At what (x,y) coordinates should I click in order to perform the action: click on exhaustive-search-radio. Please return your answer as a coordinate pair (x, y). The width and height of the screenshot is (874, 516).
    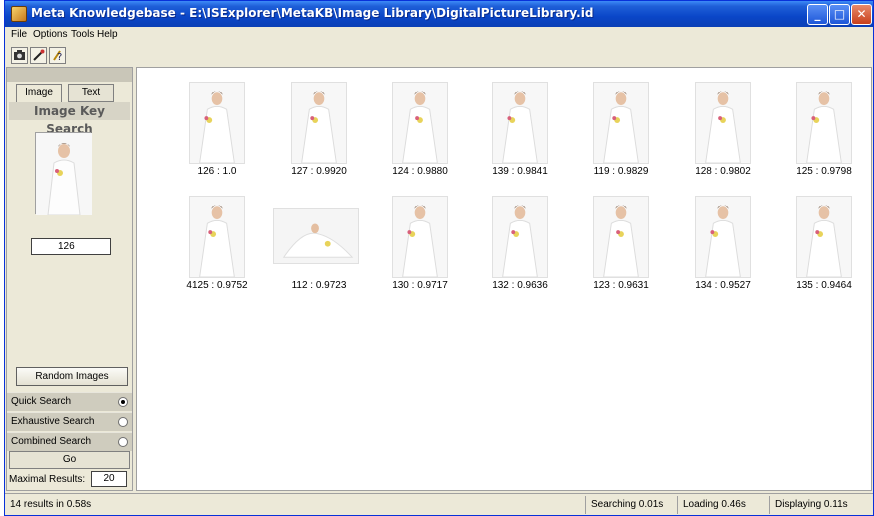
    Looking at the image, I should click on (123, 422).